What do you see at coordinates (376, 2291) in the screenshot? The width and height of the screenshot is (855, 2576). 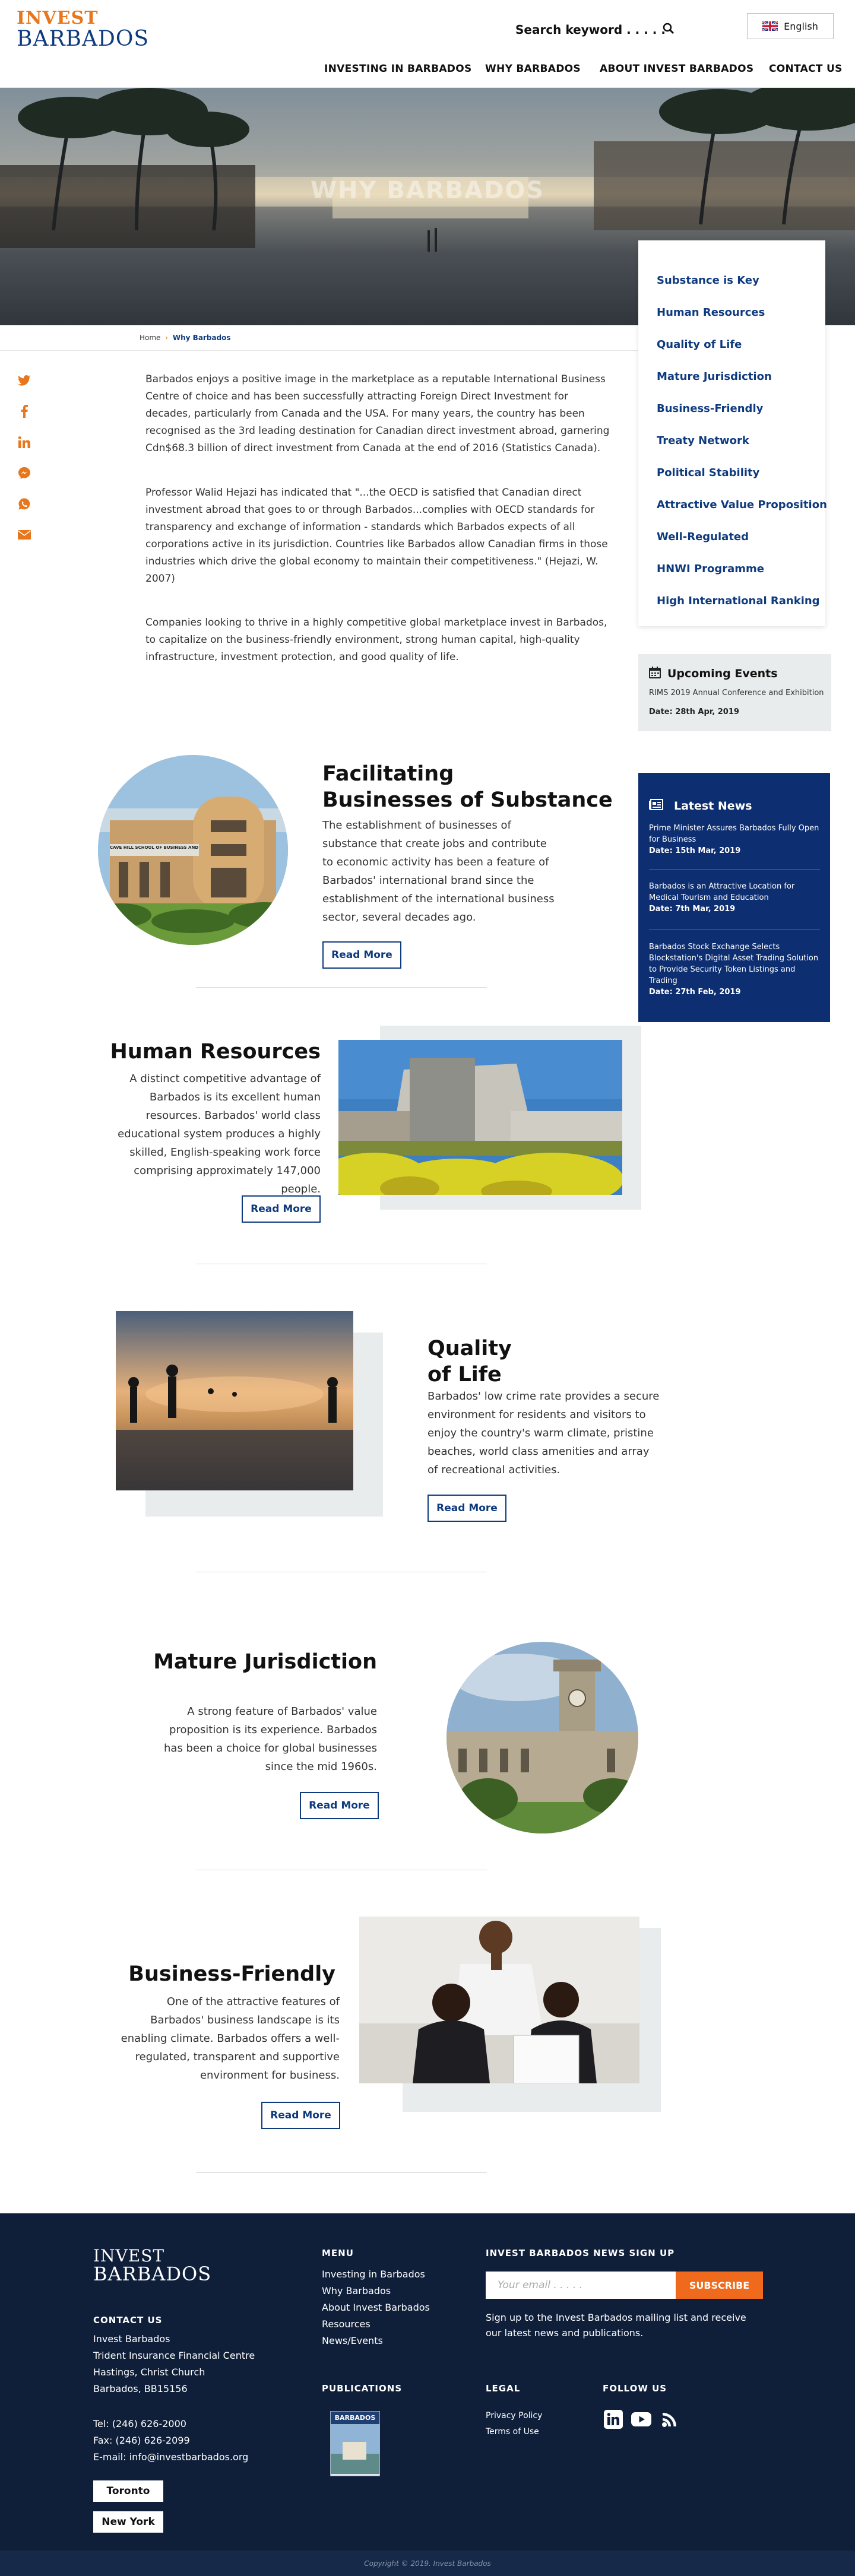 I see `footer-menu-item: Why Barbados` at bounding box center [376, 2291].